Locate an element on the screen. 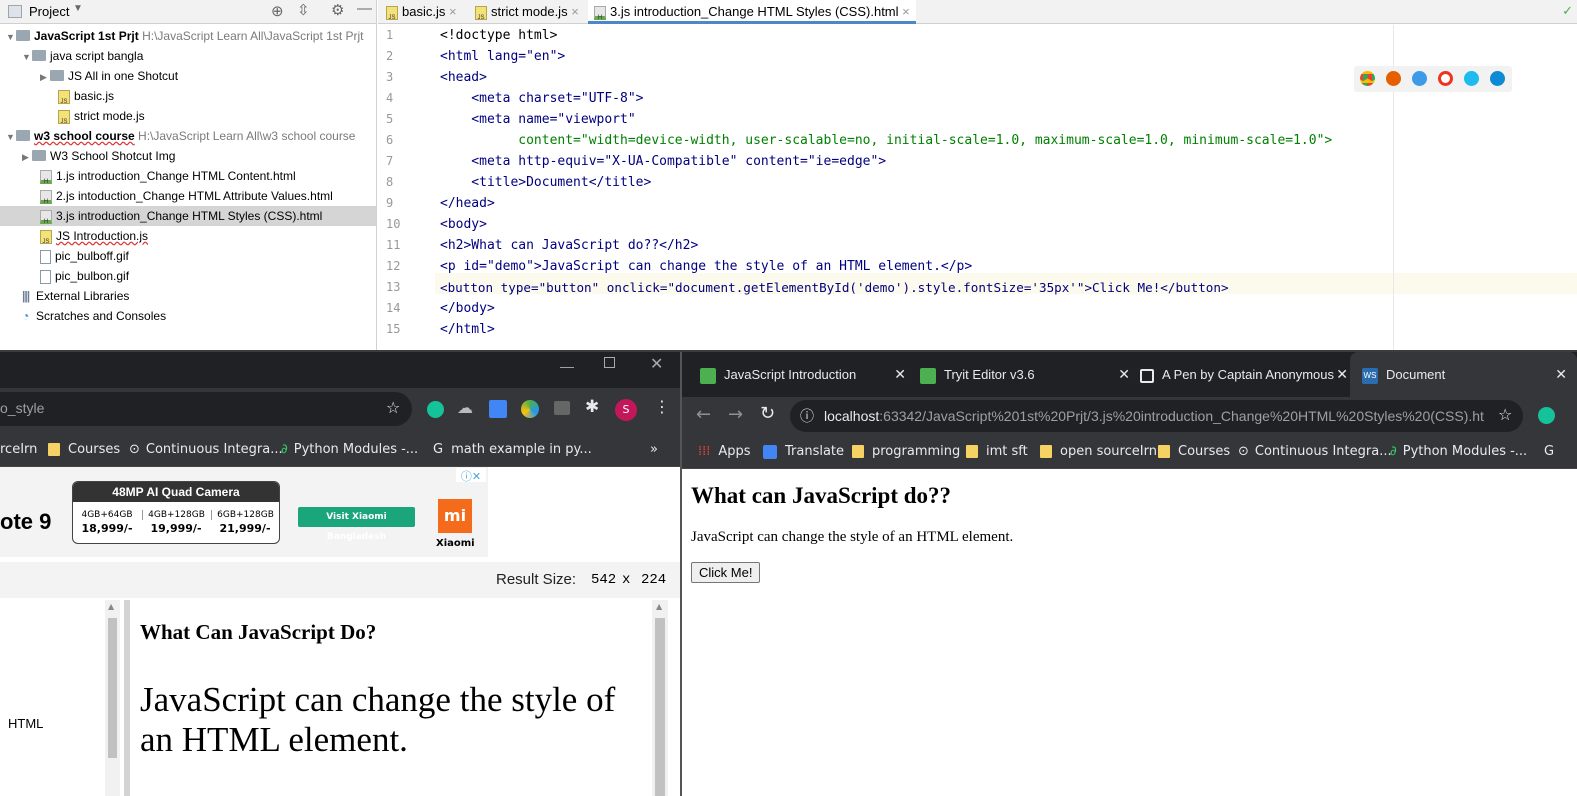  code-line: <meta charset="UTF-8"> is located at coordinates (541, 98).